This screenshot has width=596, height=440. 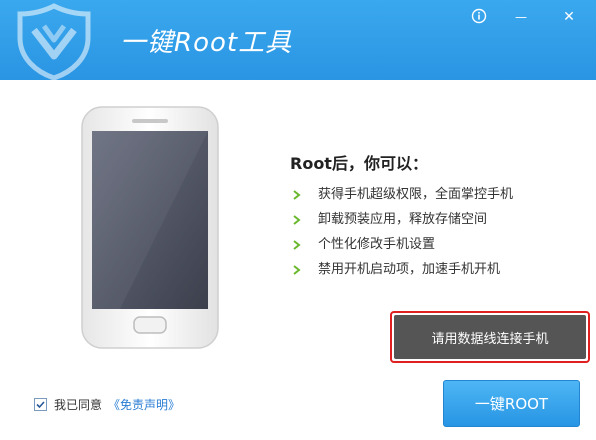 I want to click on close-button: ✕, so click(x=569, y=16).